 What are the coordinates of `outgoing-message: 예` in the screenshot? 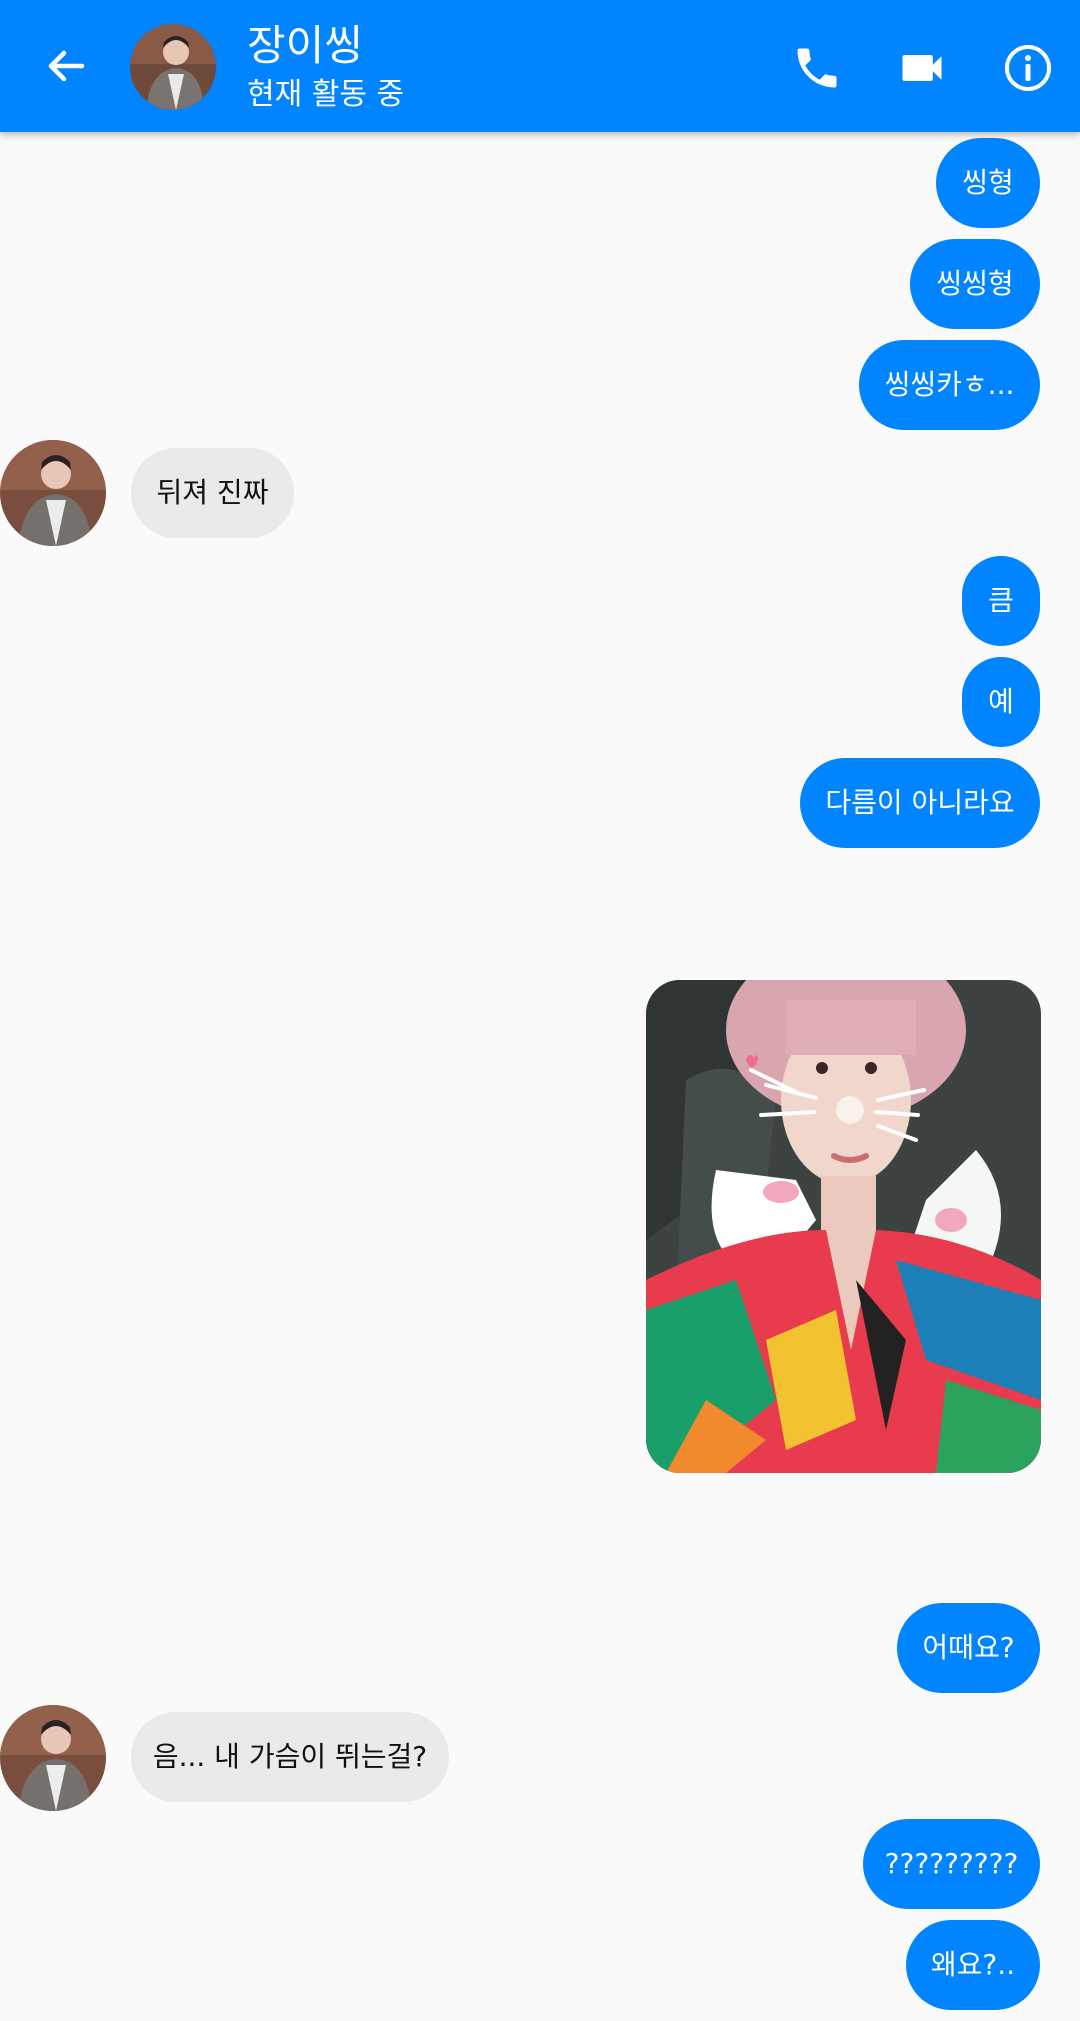 It's located at (1001, 702).